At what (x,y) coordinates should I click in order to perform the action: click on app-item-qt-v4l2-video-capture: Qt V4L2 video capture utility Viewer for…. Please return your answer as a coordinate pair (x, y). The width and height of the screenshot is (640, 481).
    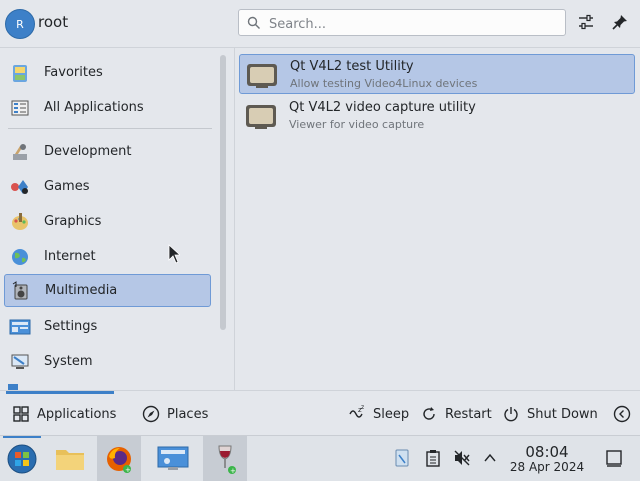
    Looking at the image, I should click on (437, 116).